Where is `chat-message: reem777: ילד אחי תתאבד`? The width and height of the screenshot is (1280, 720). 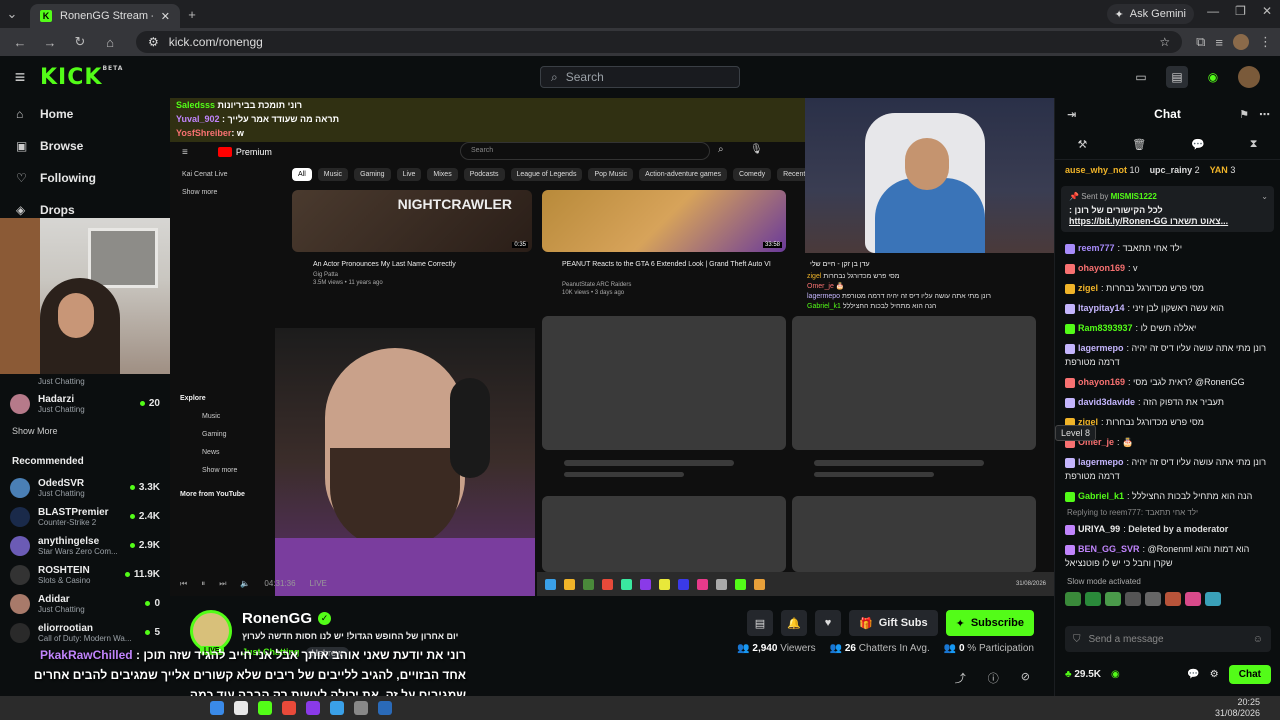 chat-message: reem777: ילד אחי תתאבד is located at coordinates (1167, 248).